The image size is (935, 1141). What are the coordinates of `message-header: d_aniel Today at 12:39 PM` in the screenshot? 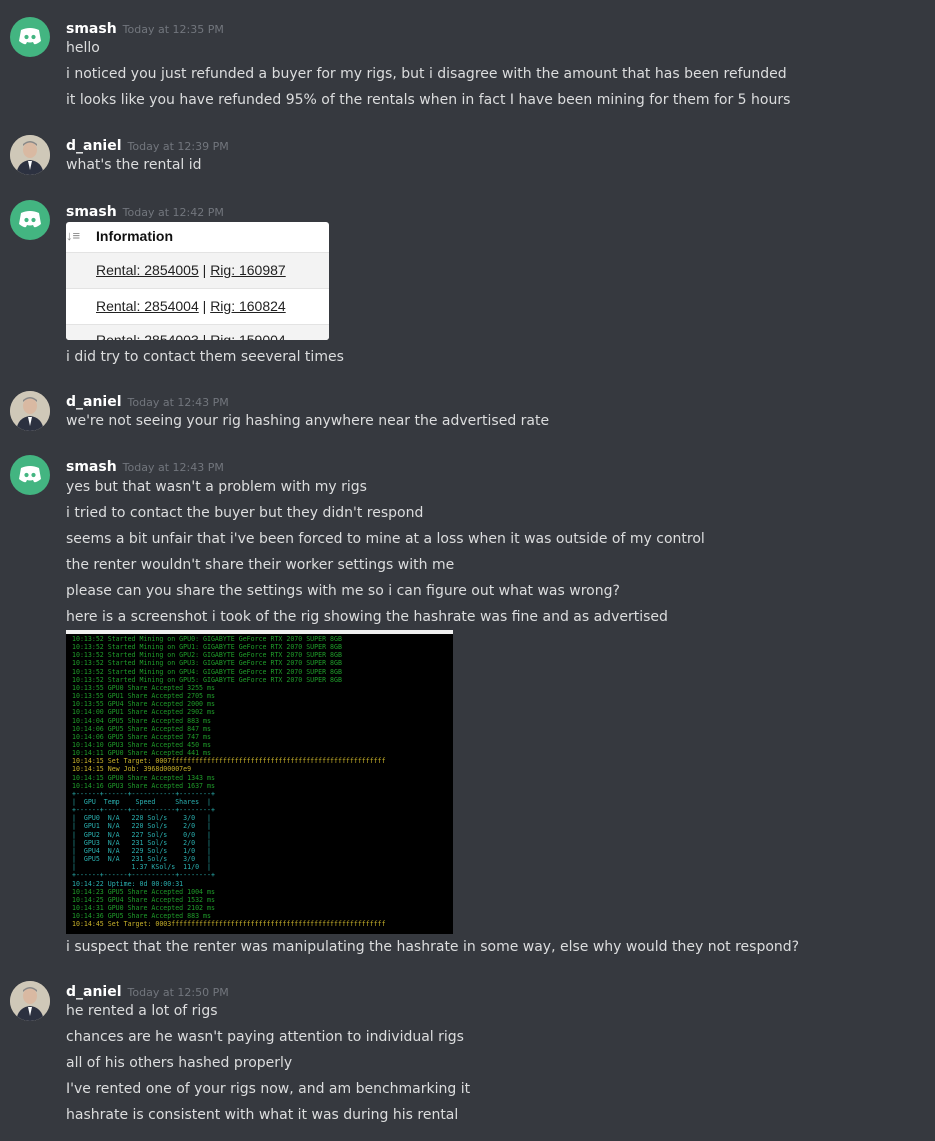 It's located at (147, 144).